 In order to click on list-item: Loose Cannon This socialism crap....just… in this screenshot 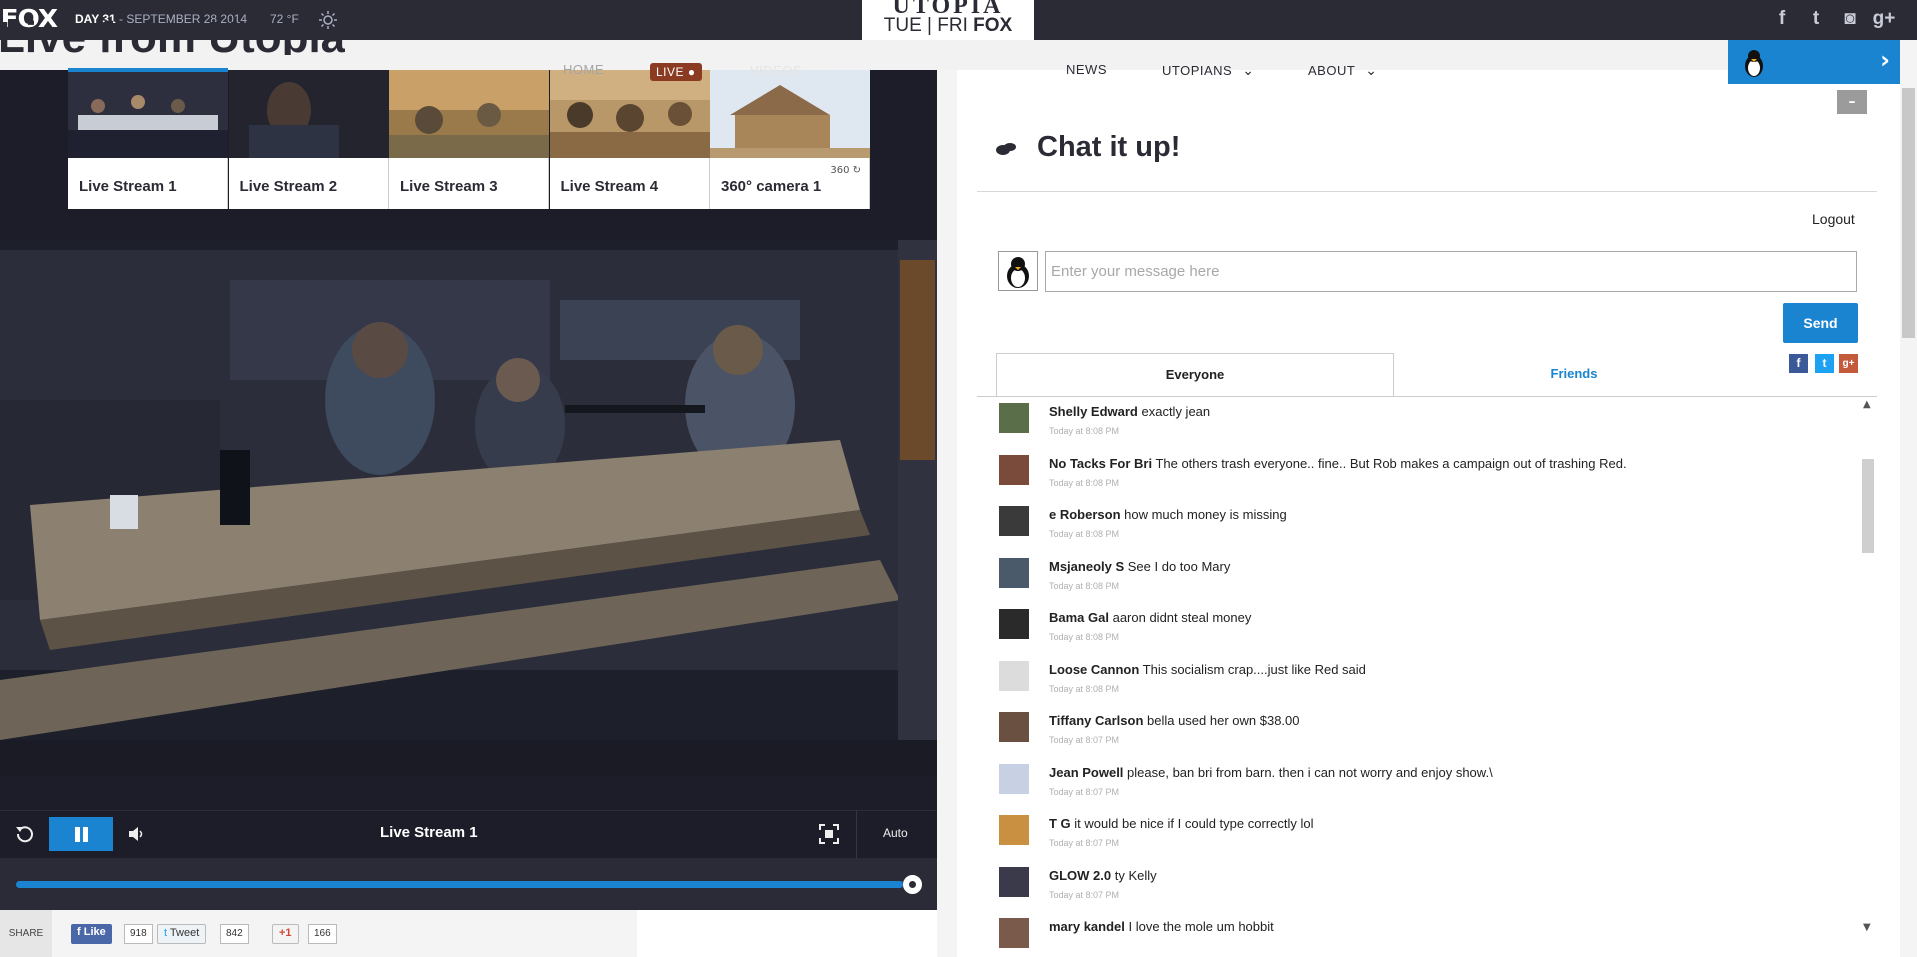, I will do `click(1429, 684)`.